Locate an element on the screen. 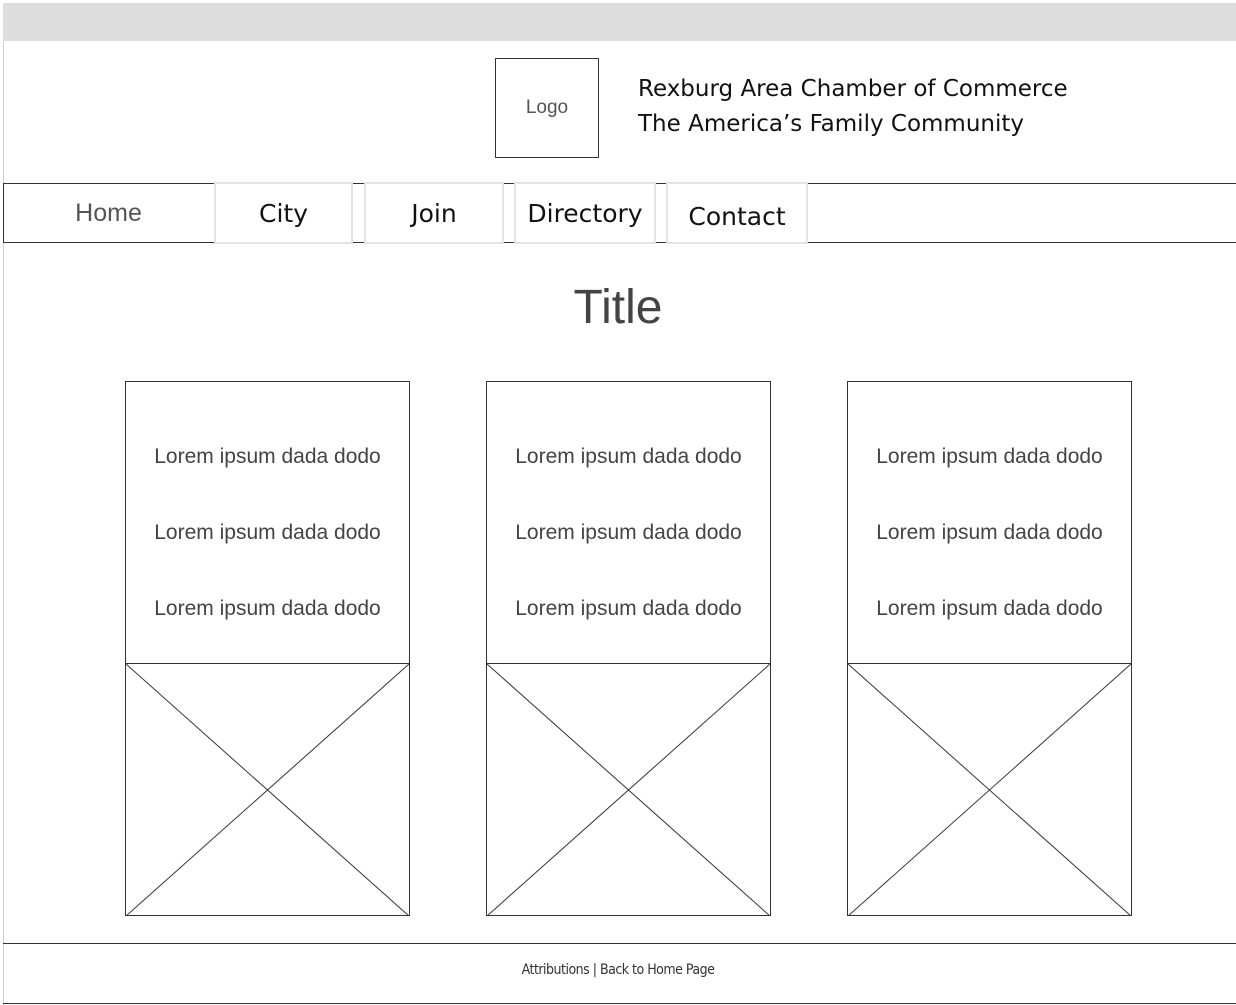 The width and height of the screenshot is (1236, 1005). nav-item-directory: Directory is located at coordinates (585, 213).